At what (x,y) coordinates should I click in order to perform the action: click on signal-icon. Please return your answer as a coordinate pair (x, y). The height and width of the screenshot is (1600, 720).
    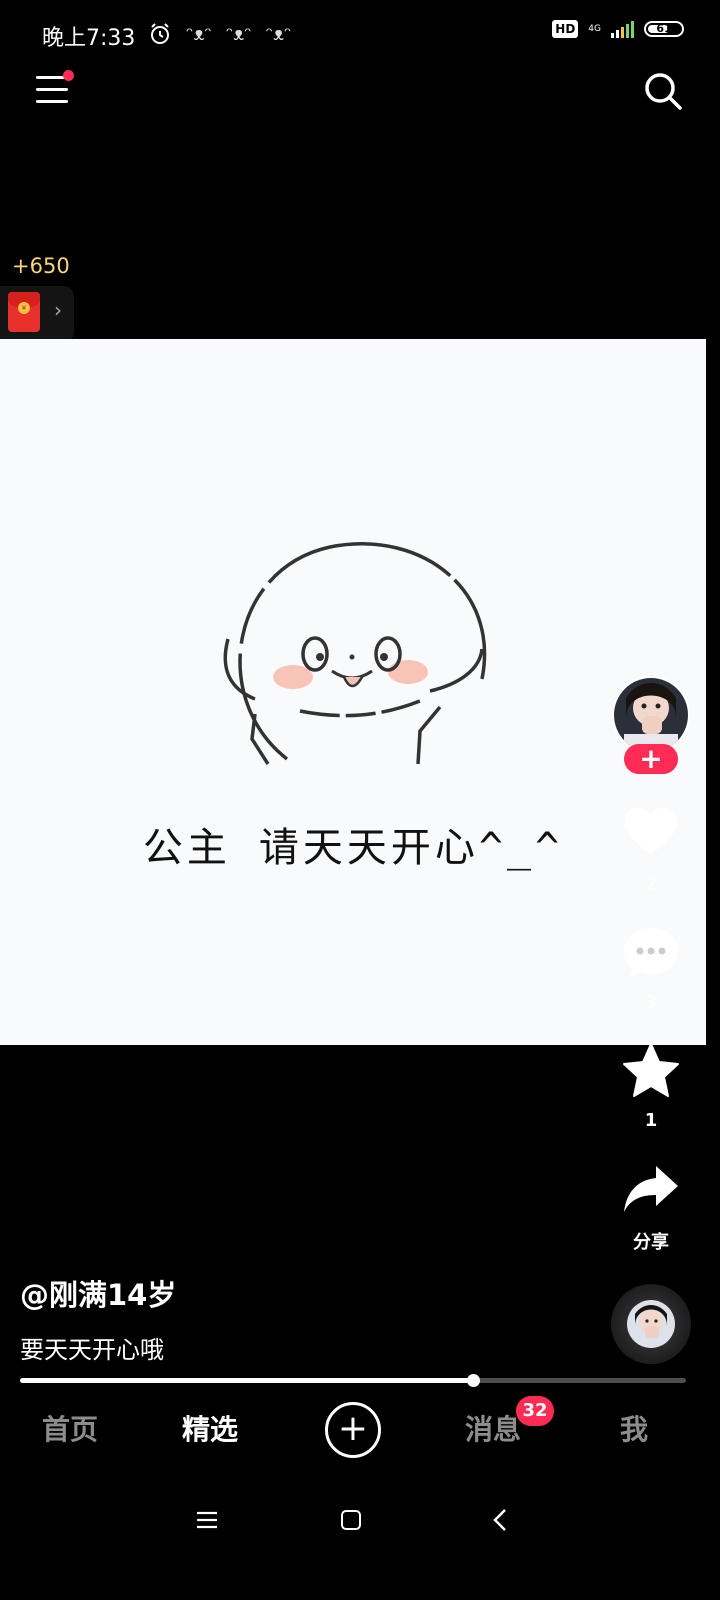
    Looking at the image, I should click on (622, 29).